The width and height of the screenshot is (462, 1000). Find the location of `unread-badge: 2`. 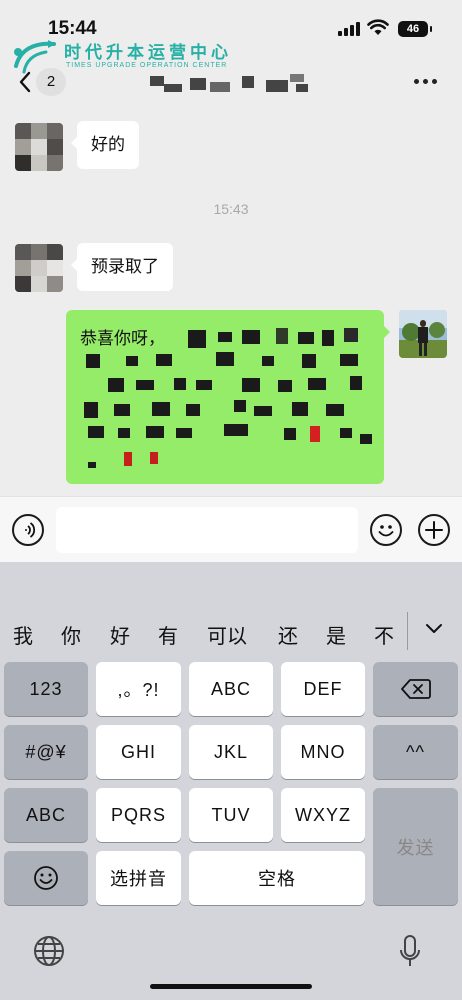

unread-badge: 2 is located at coordinates (51, 82).